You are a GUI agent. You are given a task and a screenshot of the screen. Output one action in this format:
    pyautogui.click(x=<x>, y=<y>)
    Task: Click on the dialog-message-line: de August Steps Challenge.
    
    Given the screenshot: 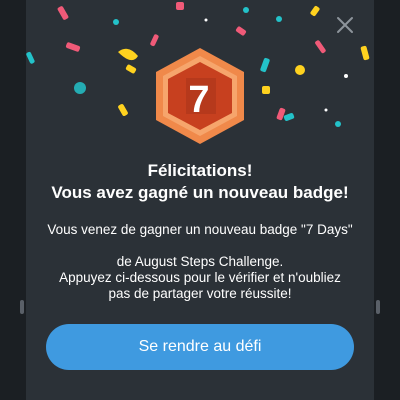 What is the action you would take?
    pyautogui.click(x=200, y=261)
    